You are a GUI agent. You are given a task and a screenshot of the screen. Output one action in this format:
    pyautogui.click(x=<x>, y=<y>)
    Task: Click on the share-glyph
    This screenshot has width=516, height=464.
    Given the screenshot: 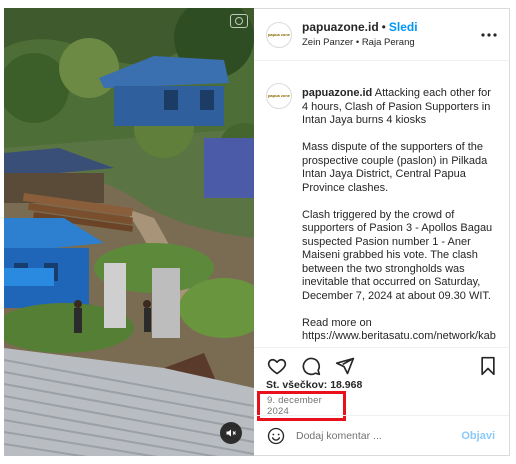 What is the action you would take?
    pyautogui.click(x=345, y=365)
    